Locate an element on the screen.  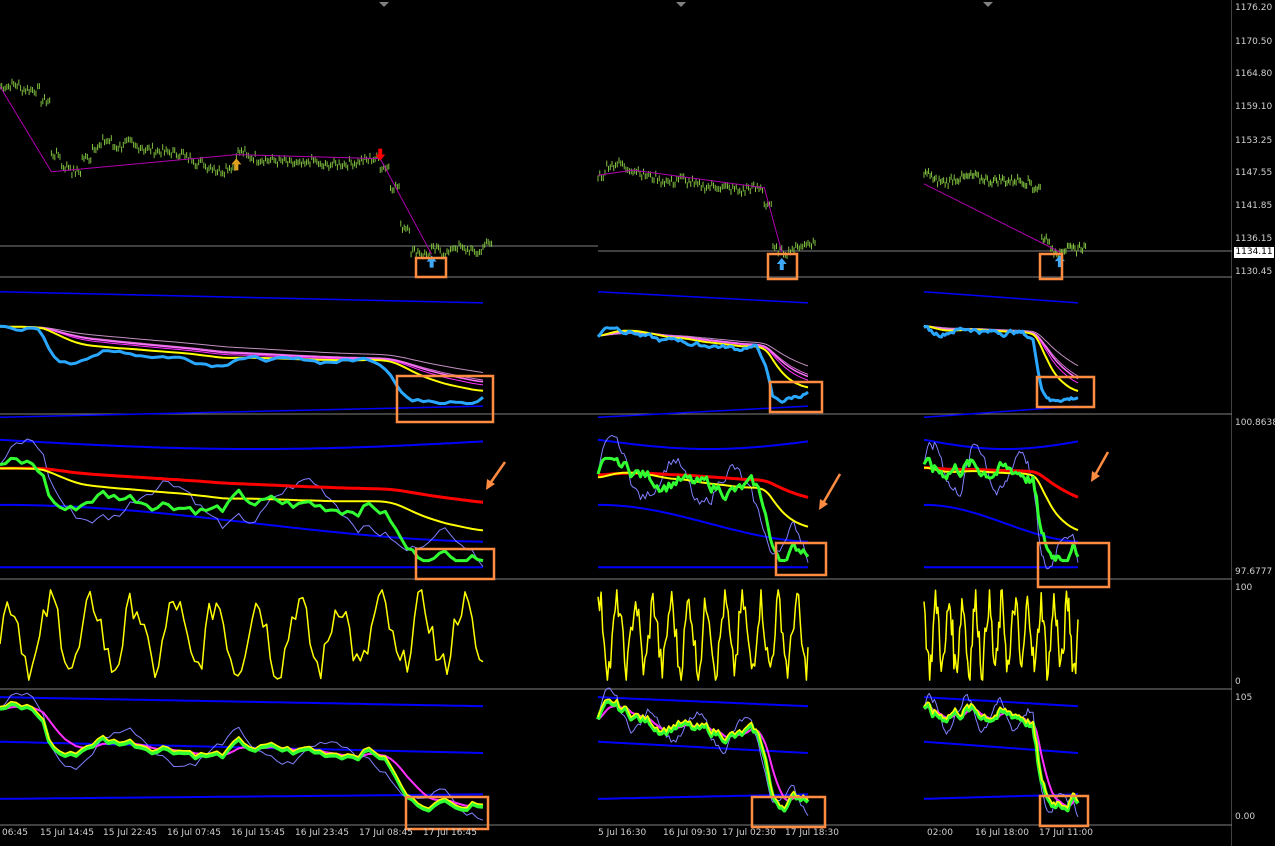
time-tick: 17 Jul 02:30 is located at coordinates (749, 833).